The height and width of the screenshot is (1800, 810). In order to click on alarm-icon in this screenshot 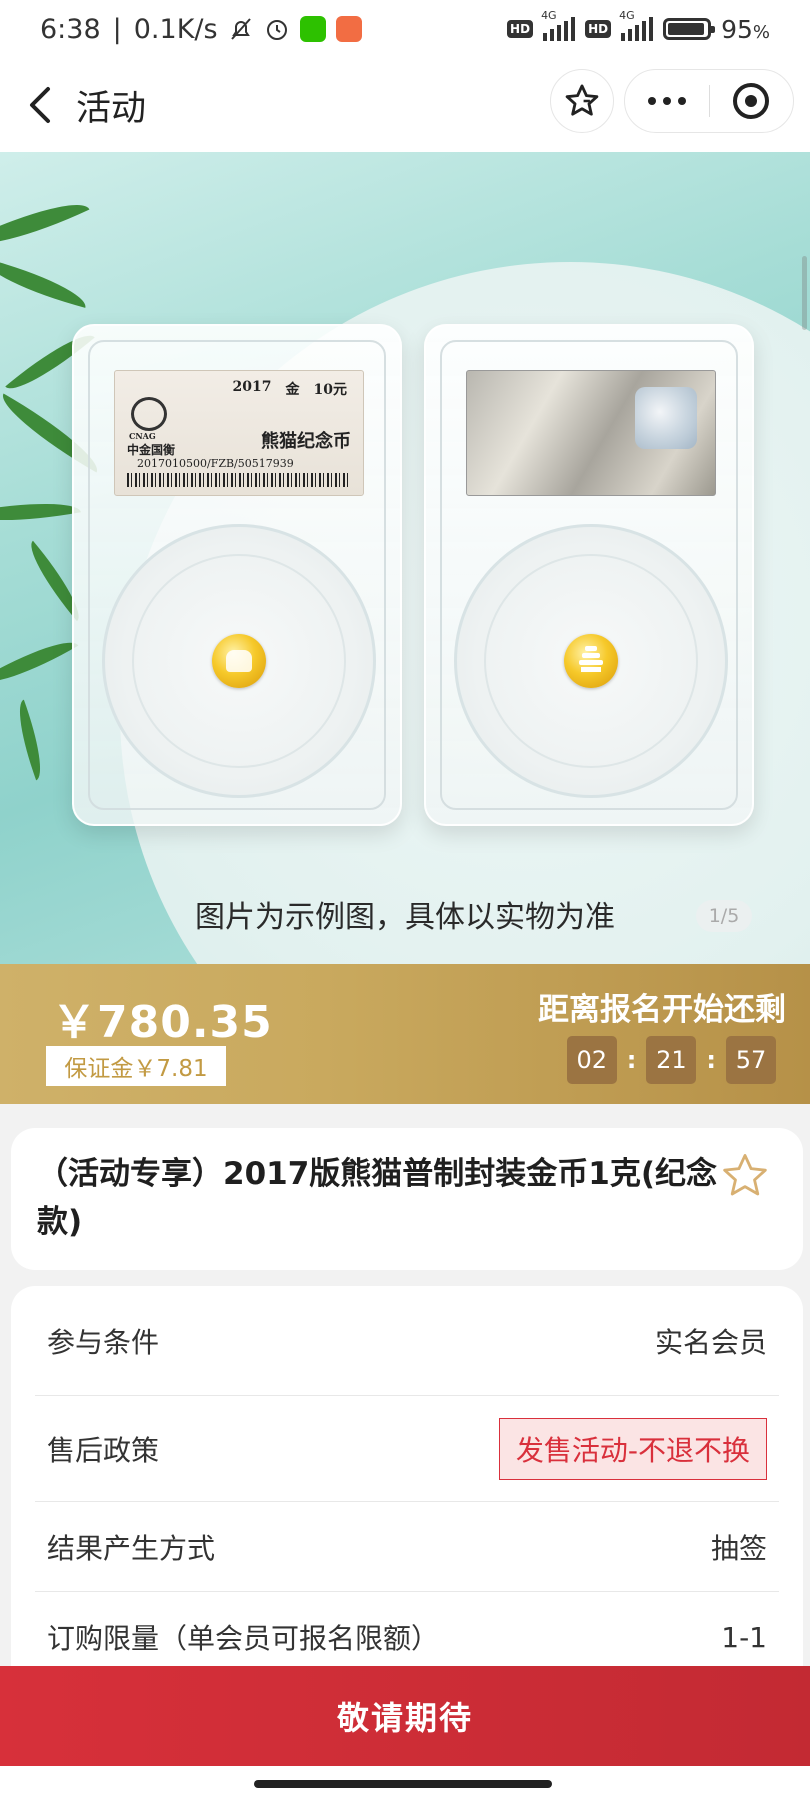, I will do `click(276, 30)`.